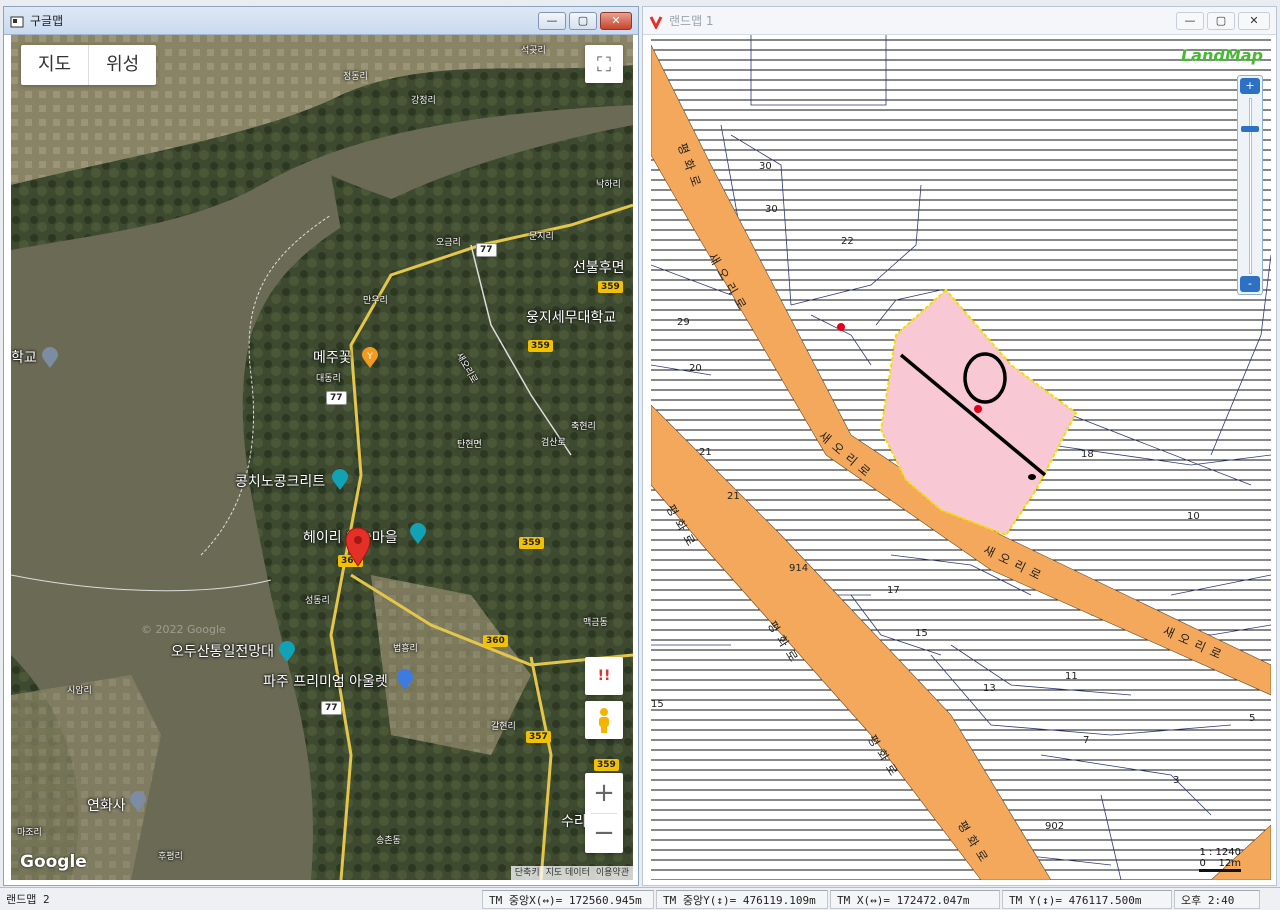  I want to click on zoom-control: + −, so click(604, 813).